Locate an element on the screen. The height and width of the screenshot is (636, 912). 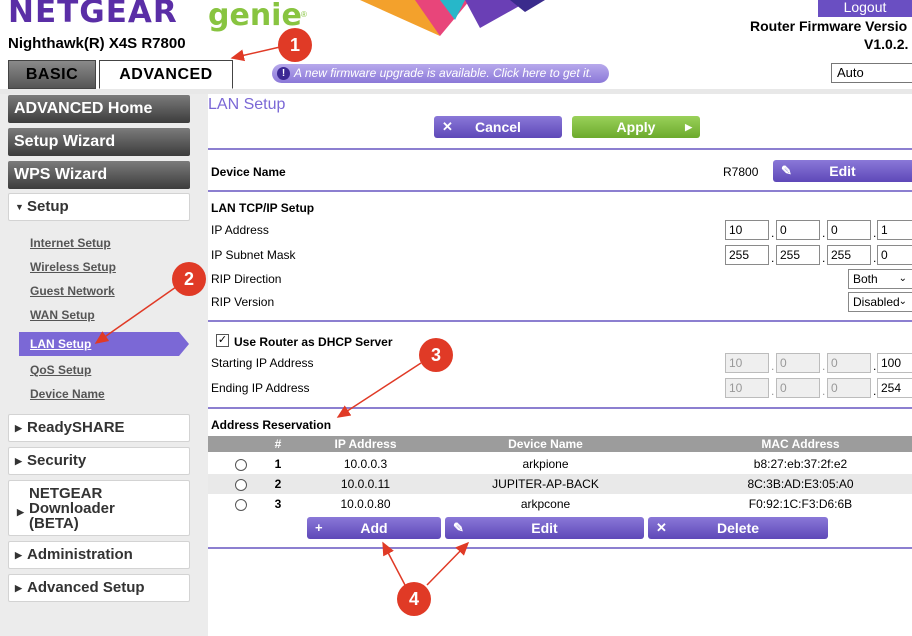
sidebar-group-advanced-setup: ▶ Advanced Setup is located at coordinates (99, 588).